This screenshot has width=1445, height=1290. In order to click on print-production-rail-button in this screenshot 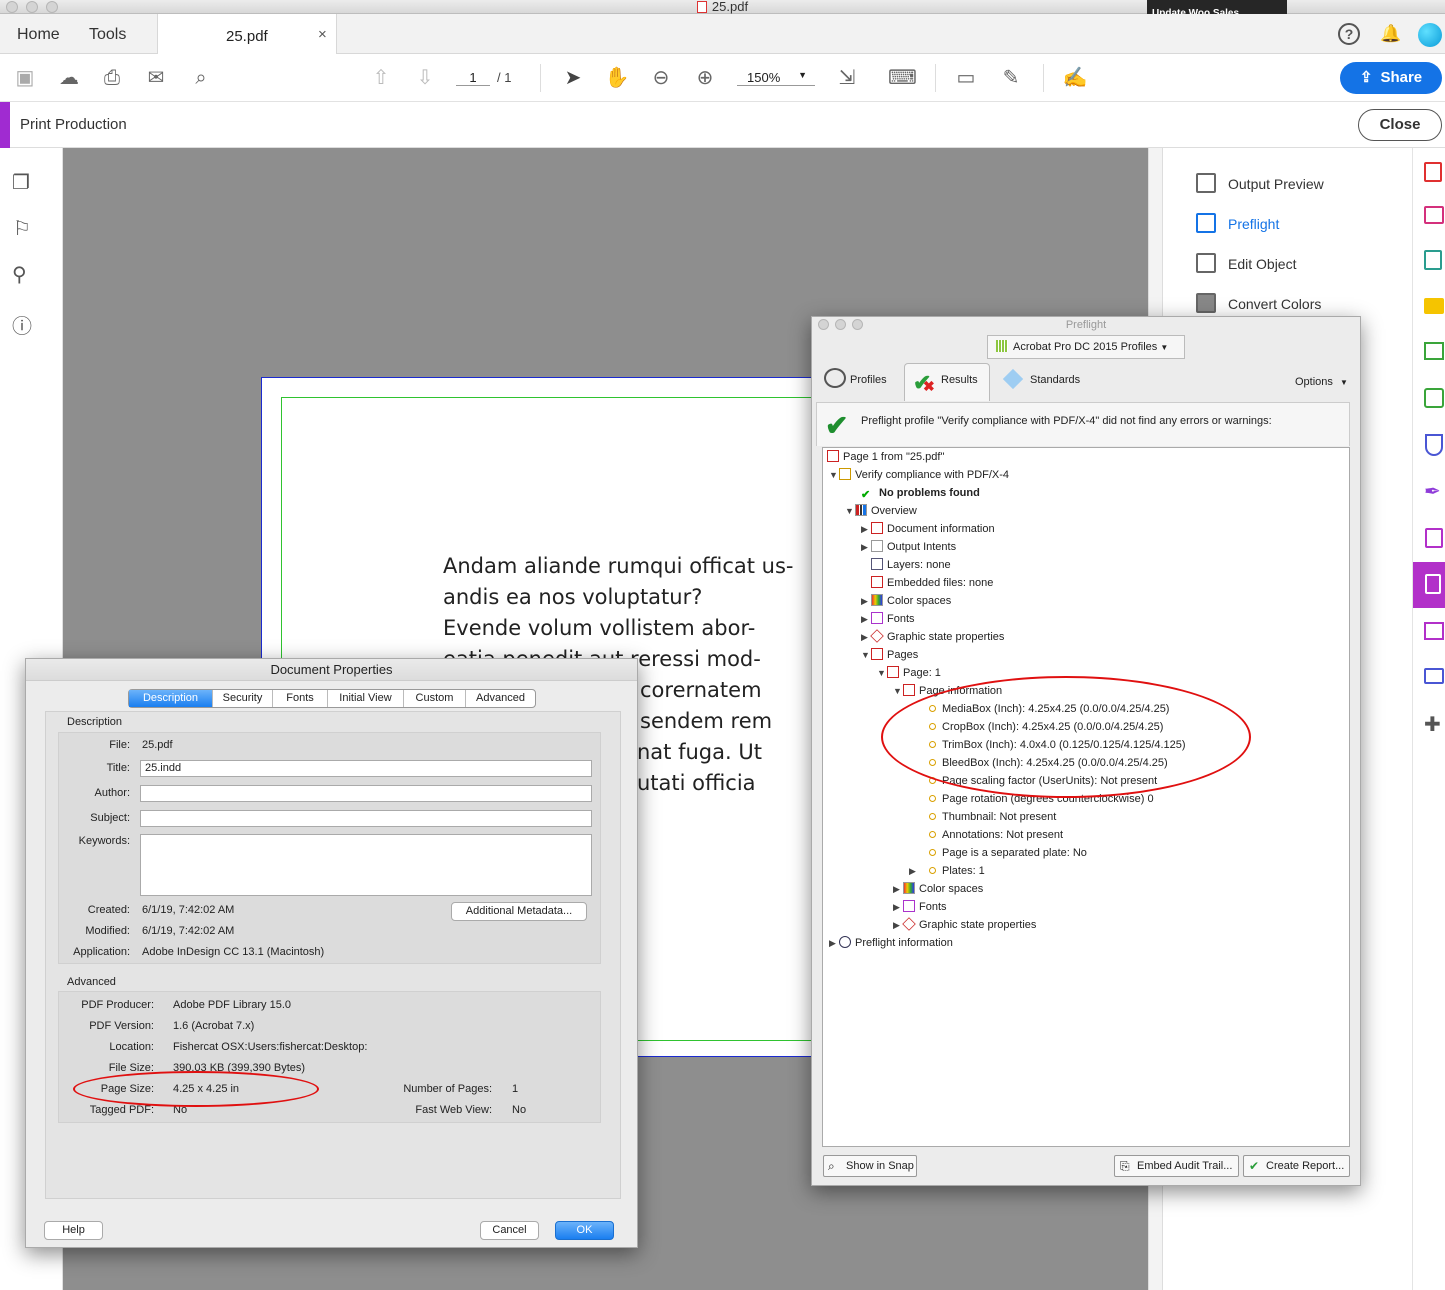, I will do `click(1429, 585)`.